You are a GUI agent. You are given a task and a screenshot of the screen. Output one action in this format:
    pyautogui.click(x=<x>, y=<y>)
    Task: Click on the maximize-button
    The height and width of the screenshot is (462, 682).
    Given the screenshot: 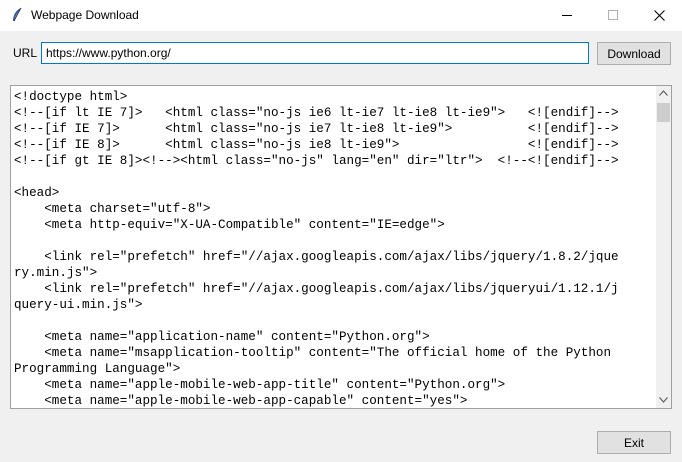 What is the action you would take?
    pyautogui.click(x=613, y=15)
    